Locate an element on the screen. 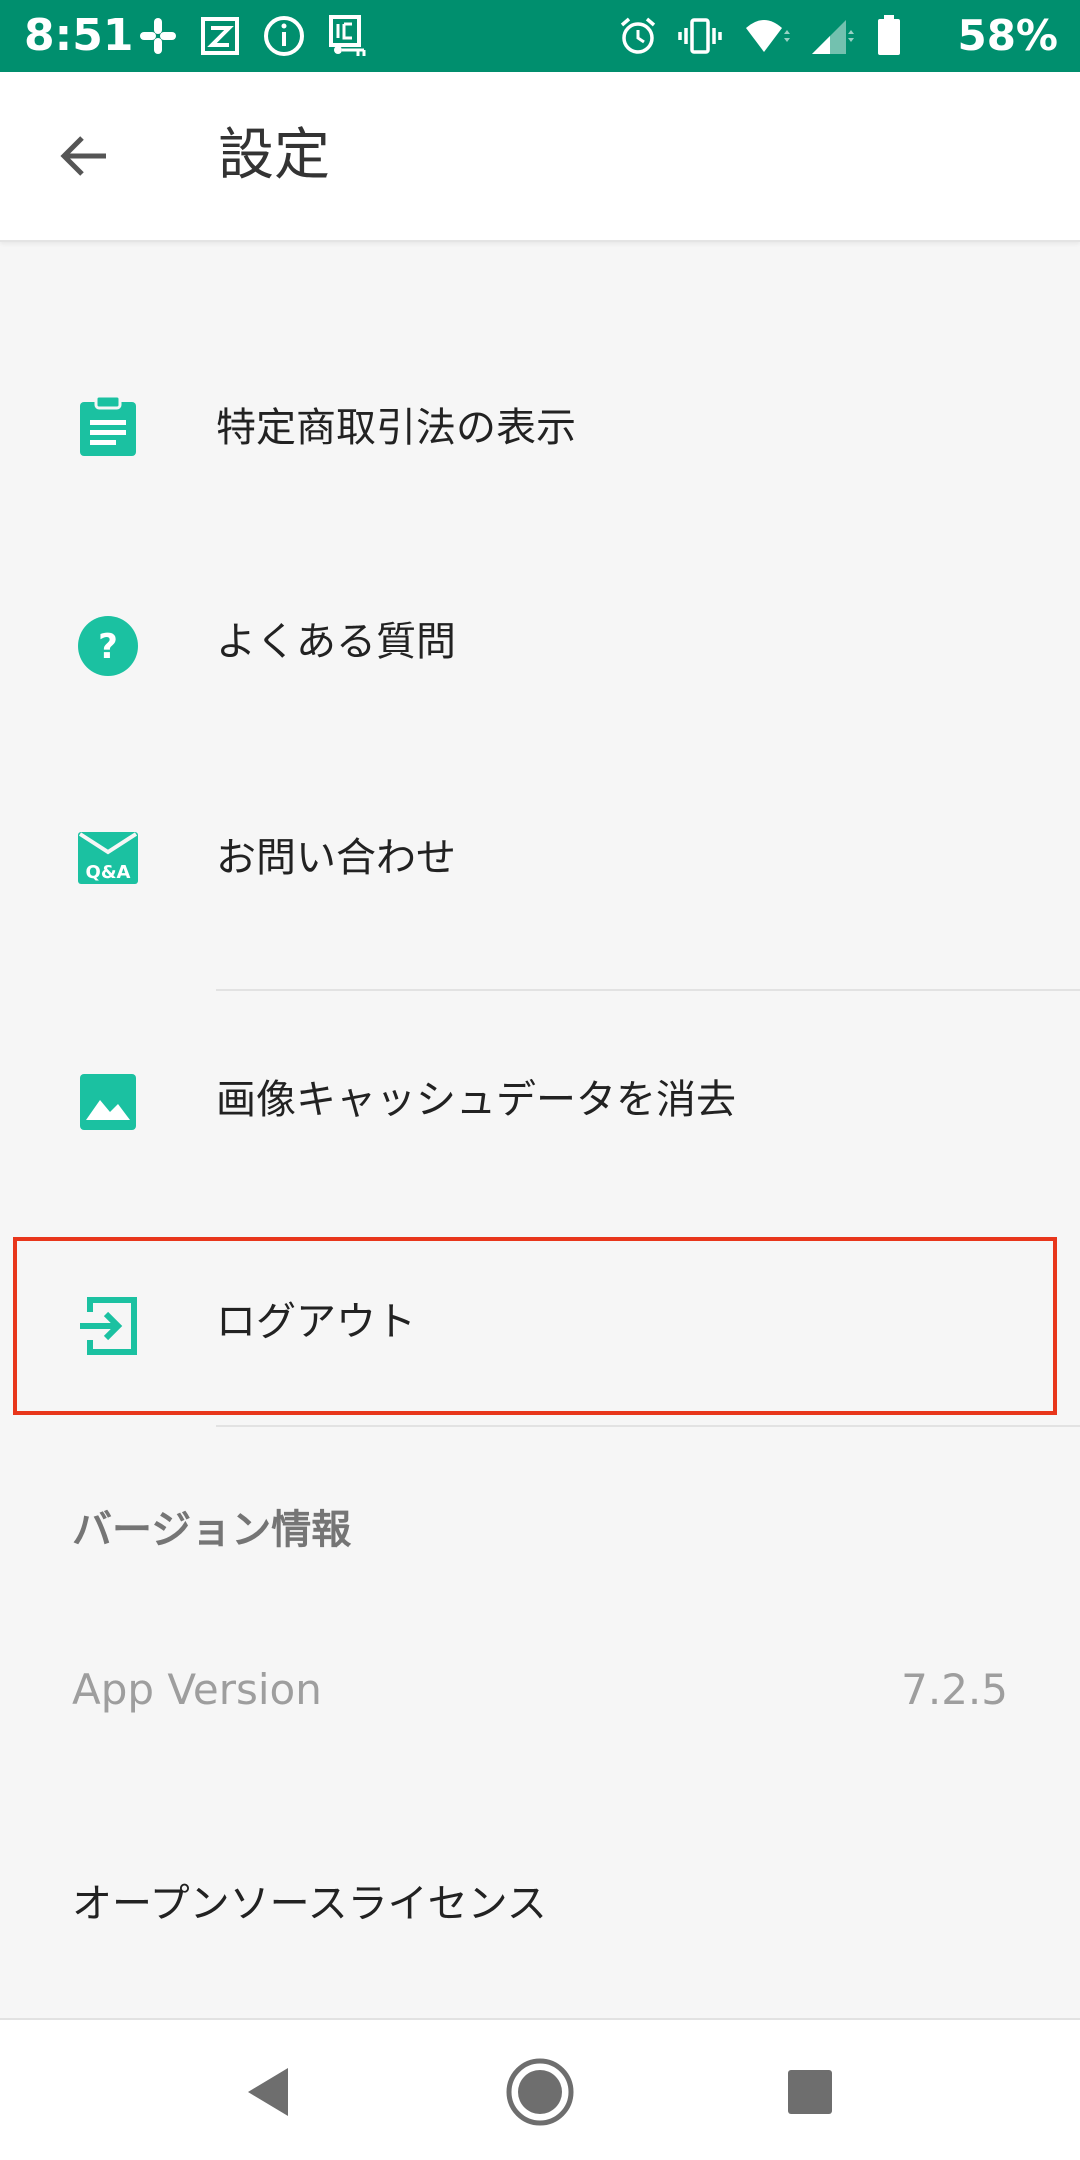  slack-icon is located at coordinates (158, 36).